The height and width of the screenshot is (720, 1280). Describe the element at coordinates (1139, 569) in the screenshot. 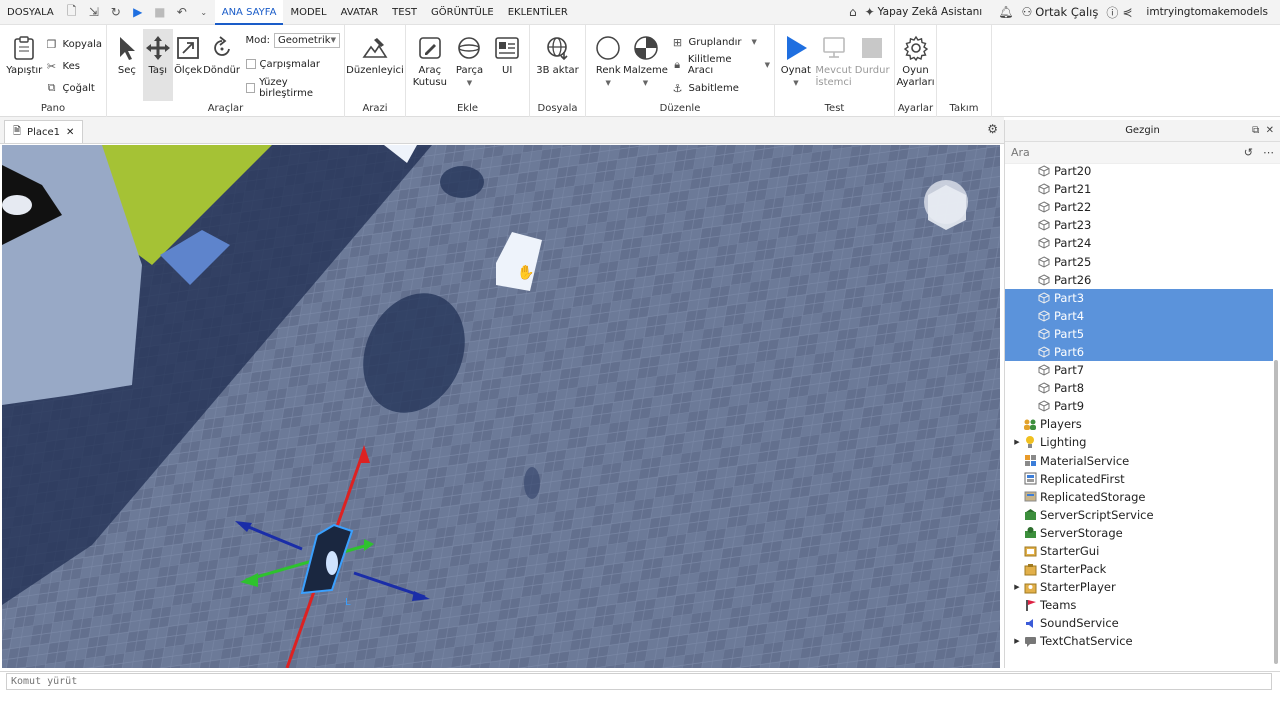

I see `explorer-item-starterpack: StarterPack` at that location.